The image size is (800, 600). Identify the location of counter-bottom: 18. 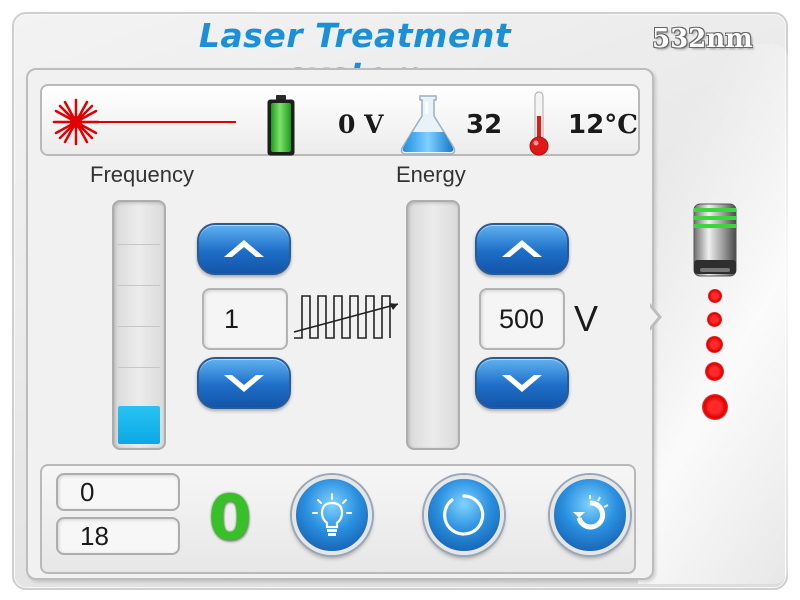
(118, 536).